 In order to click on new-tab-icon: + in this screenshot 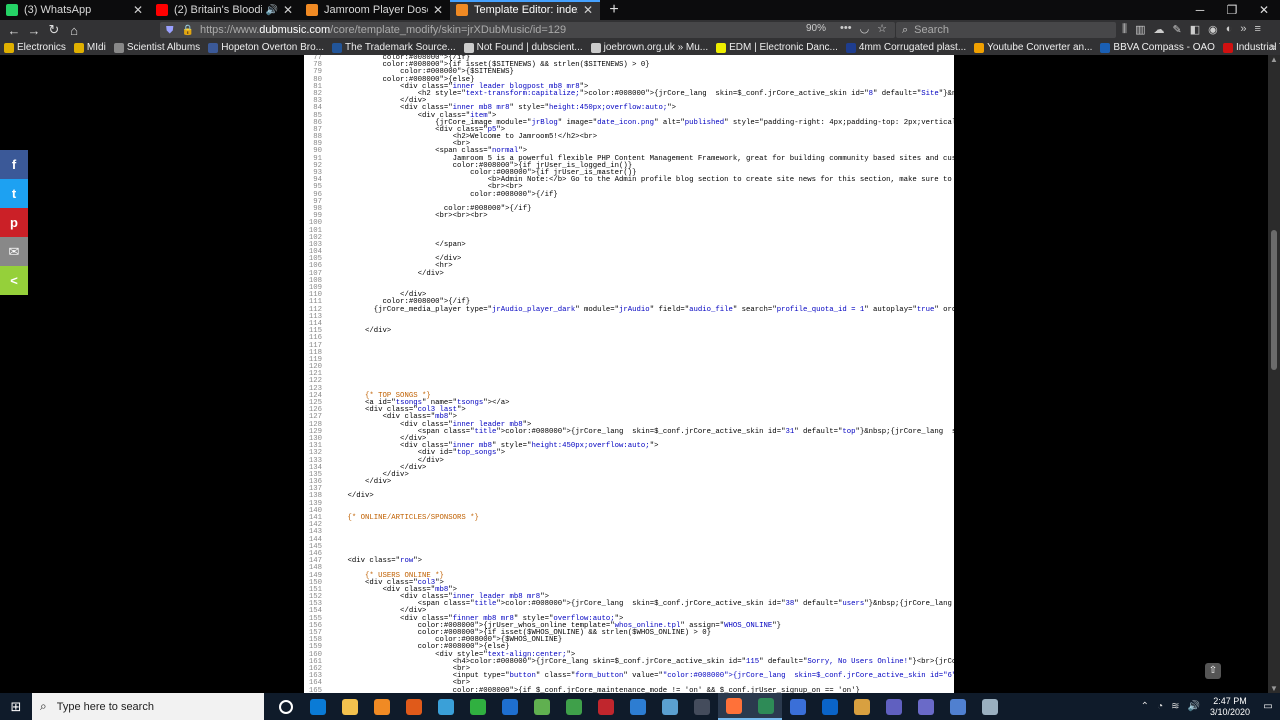, I will do `click(614, 10)`.